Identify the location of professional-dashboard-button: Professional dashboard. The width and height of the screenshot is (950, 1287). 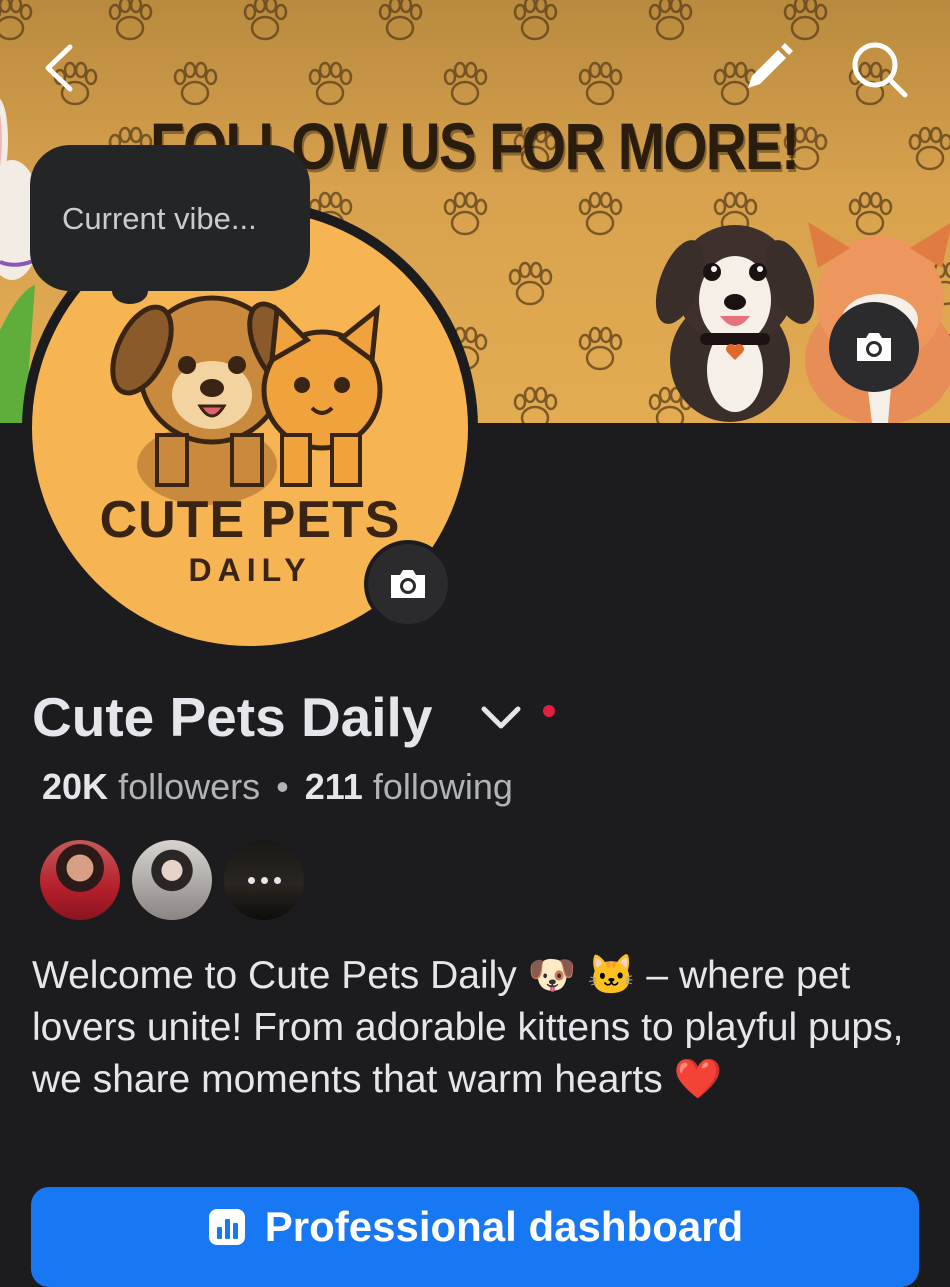
(475, 1237).